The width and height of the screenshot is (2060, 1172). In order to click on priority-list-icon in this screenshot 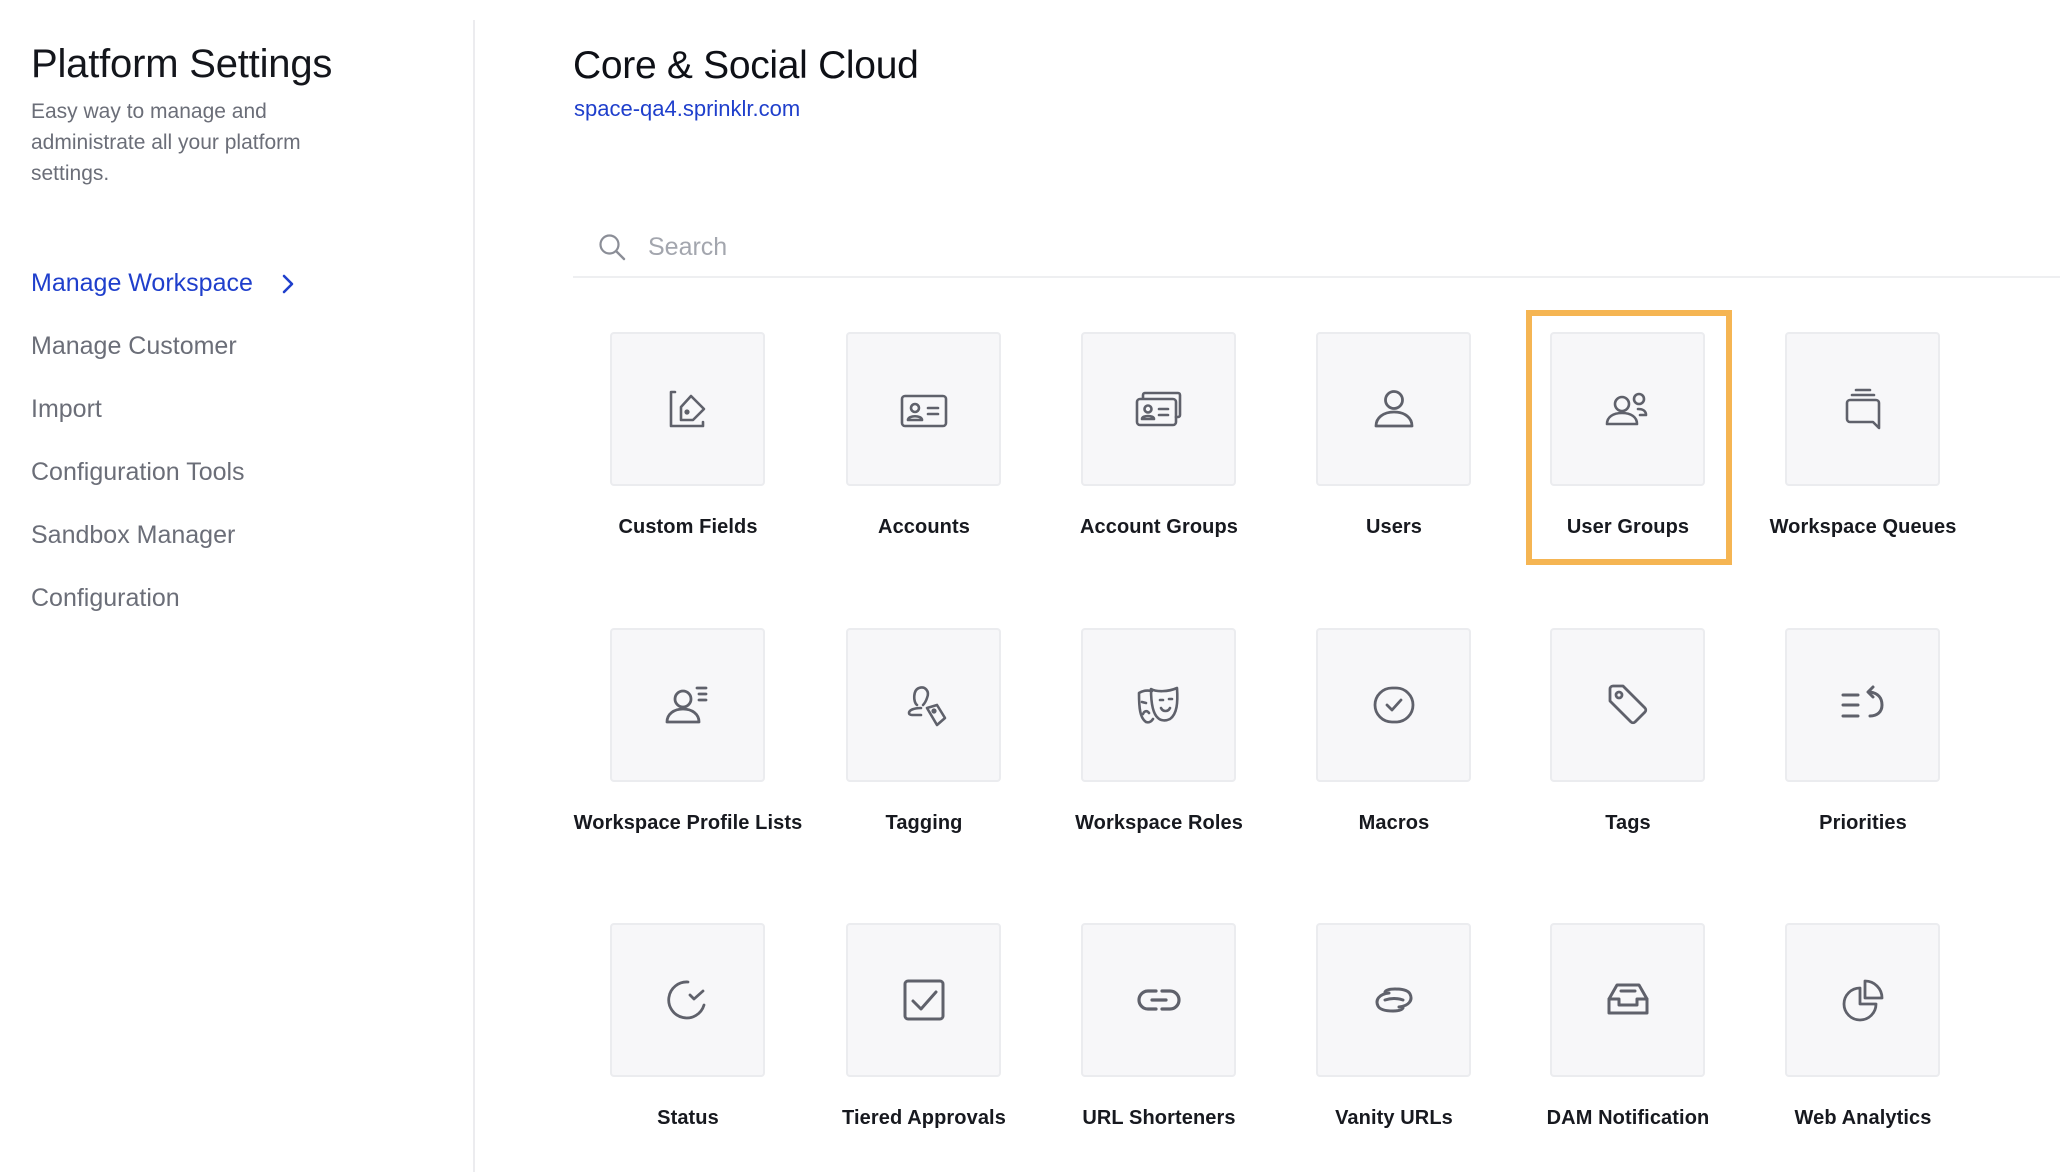, I will do `click(1862, 701)`.